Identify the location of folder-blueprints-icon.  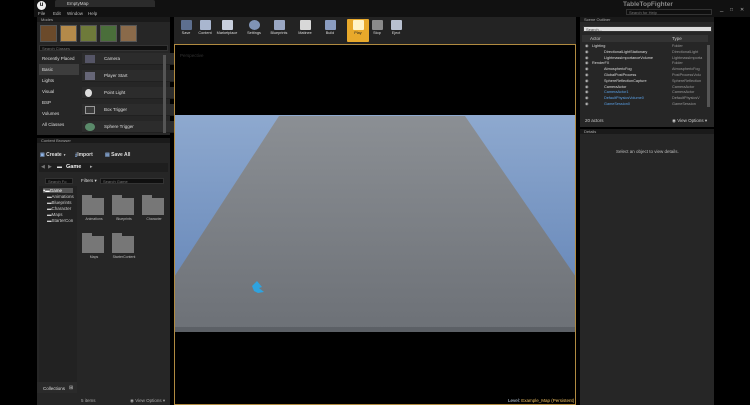
(123, 205).